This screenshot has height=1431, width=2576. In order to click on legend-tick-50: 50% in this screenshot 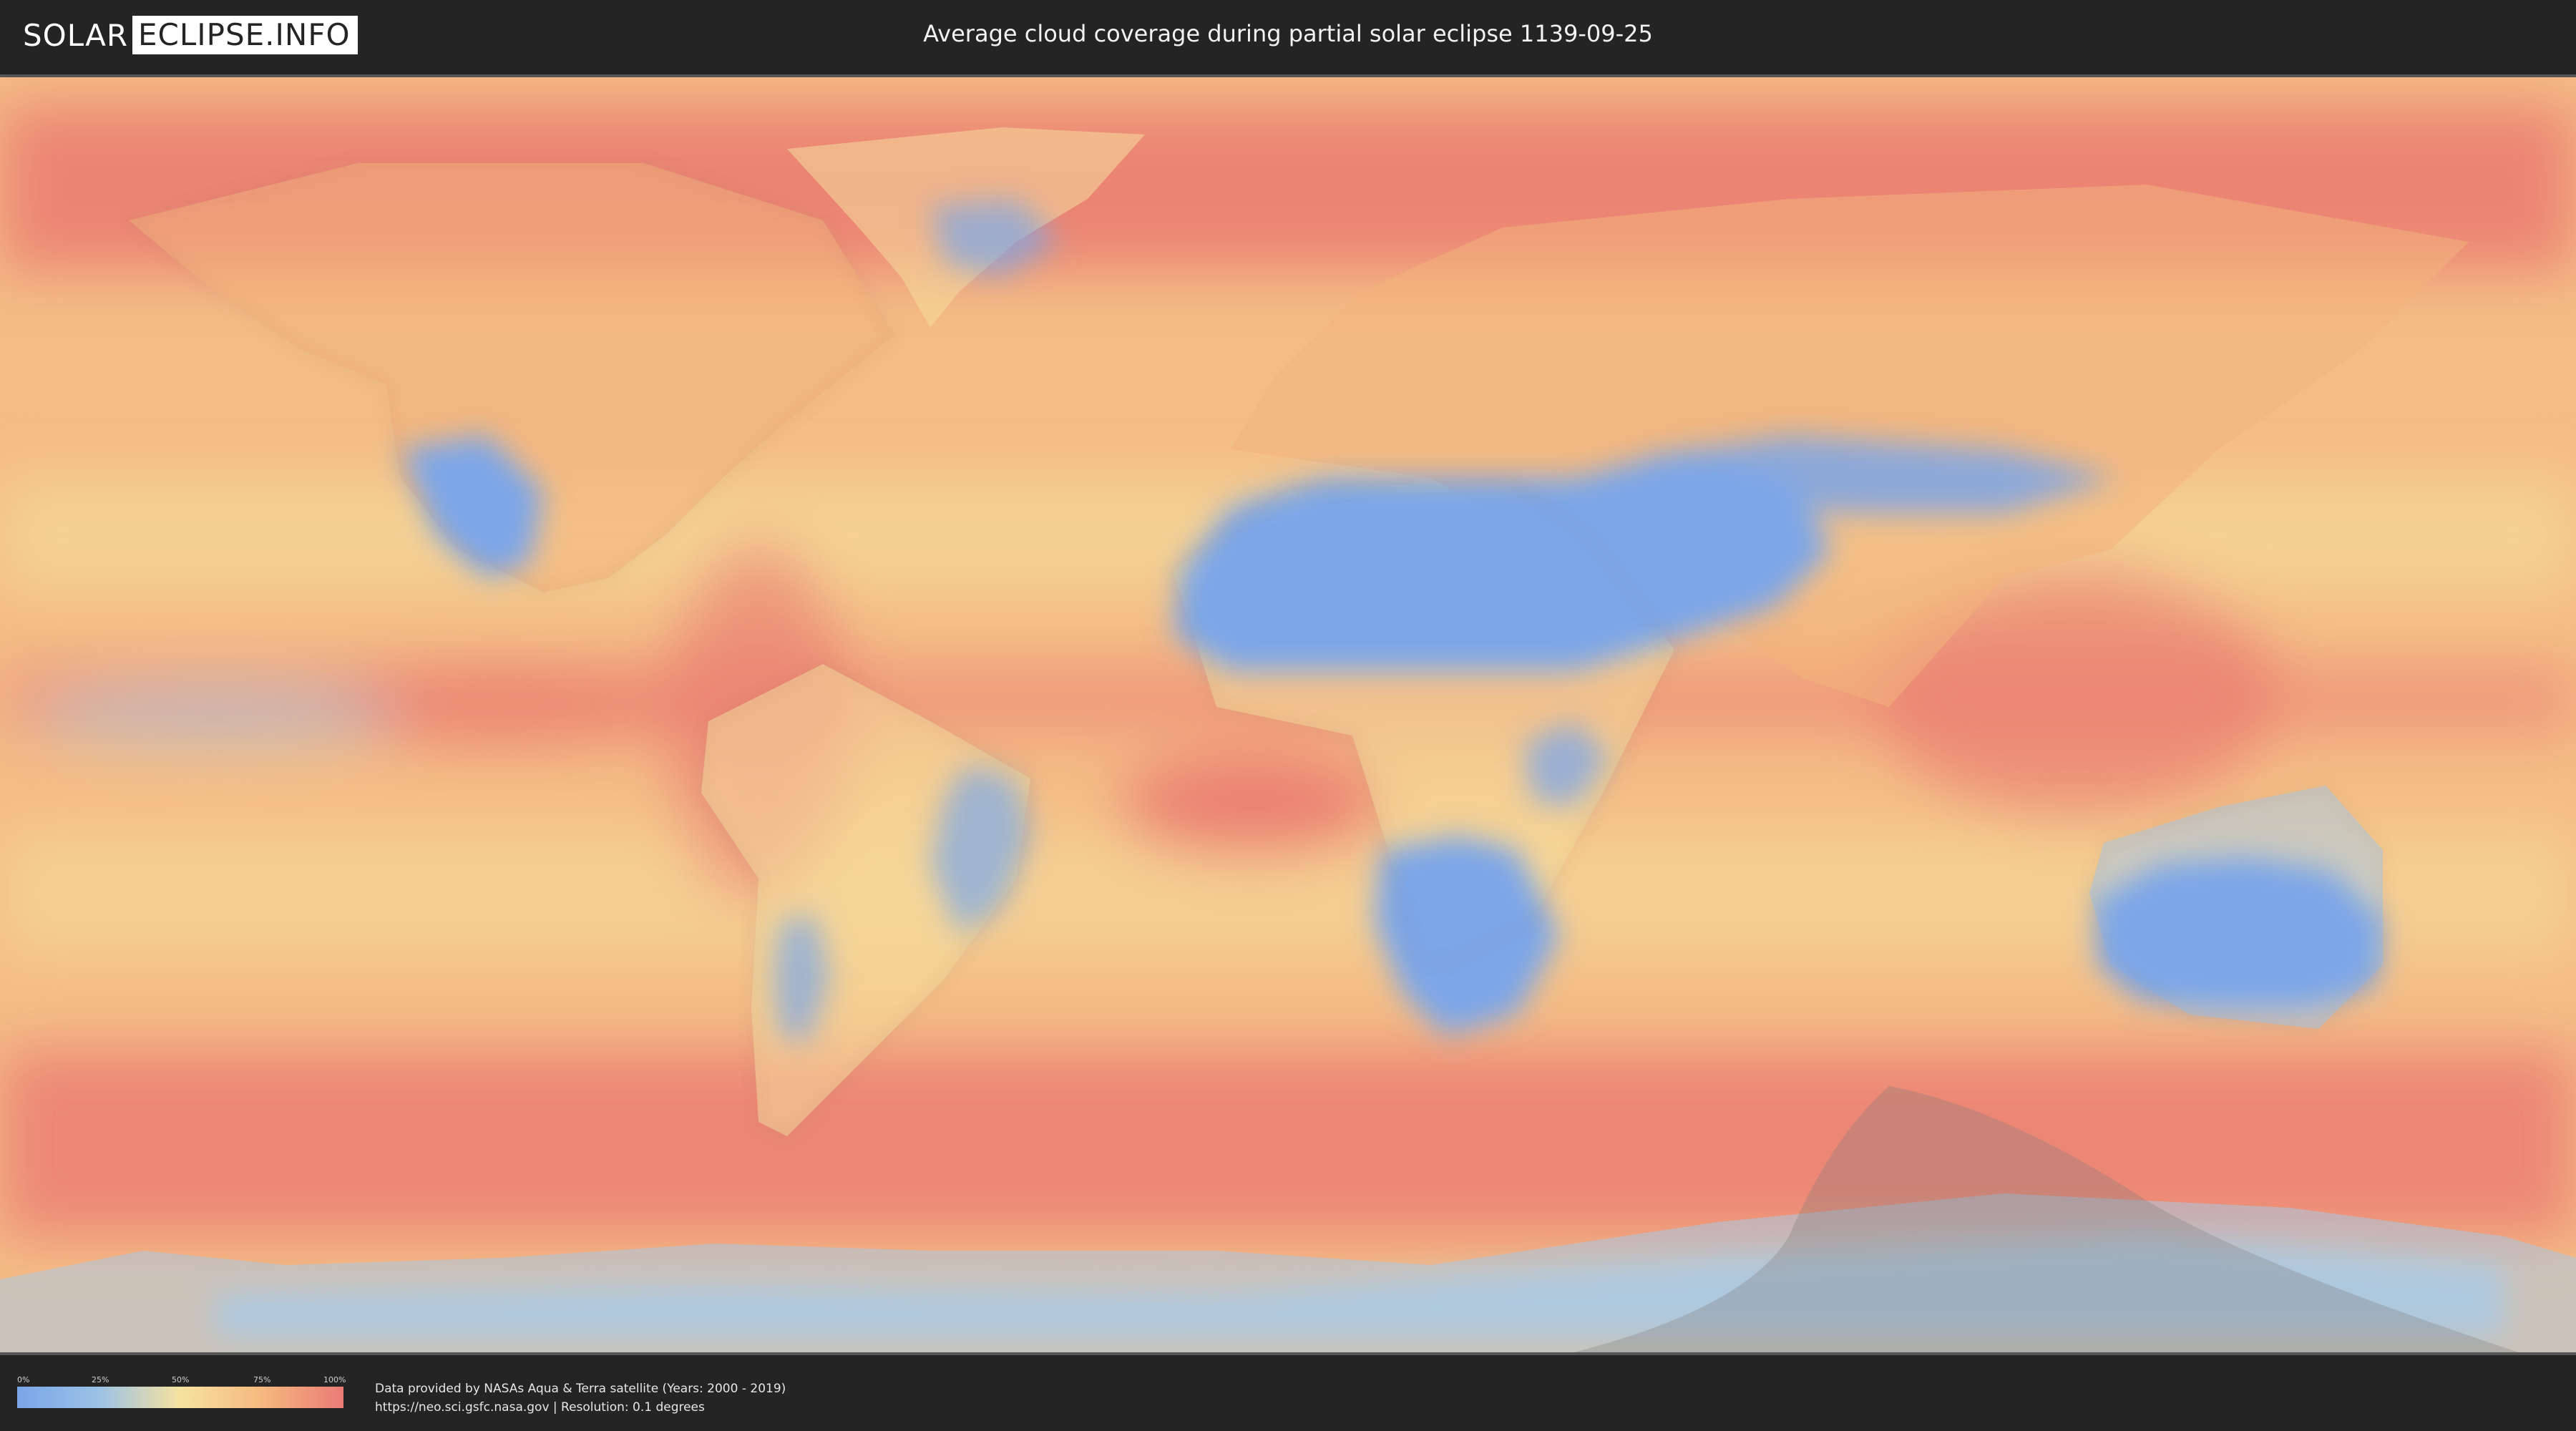, I will do `click(181, 1379)`.